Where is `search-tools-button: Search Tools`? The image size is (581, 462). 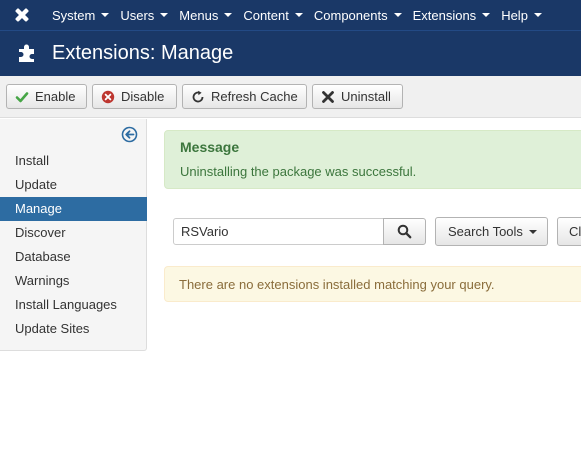
search-tools-button: Search Tools is located at coordinates (491, 231).